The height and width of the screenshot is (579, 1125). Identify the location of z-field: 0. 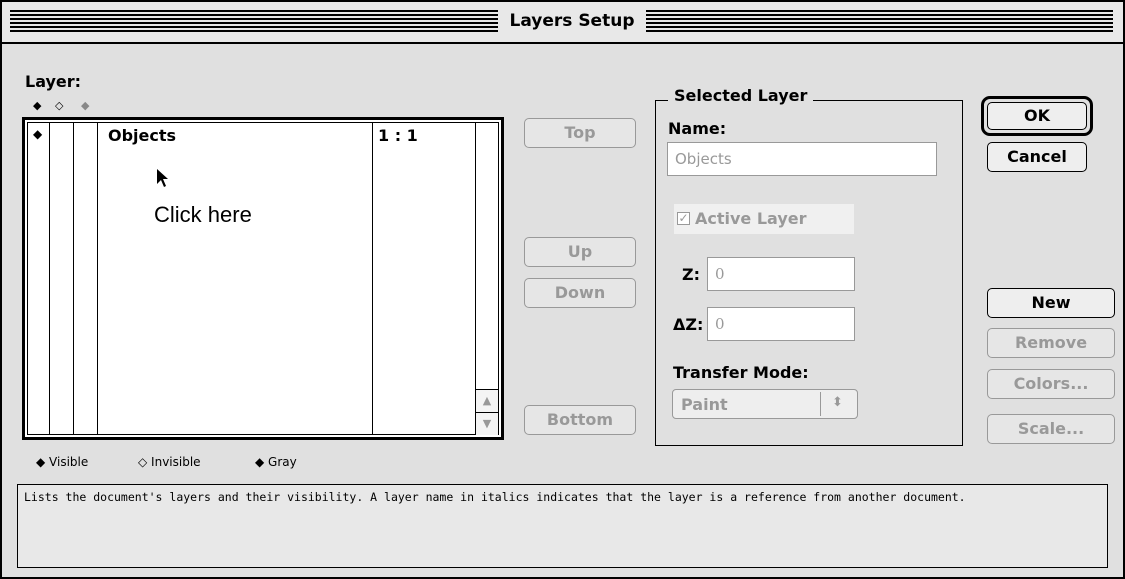
(781, 274).